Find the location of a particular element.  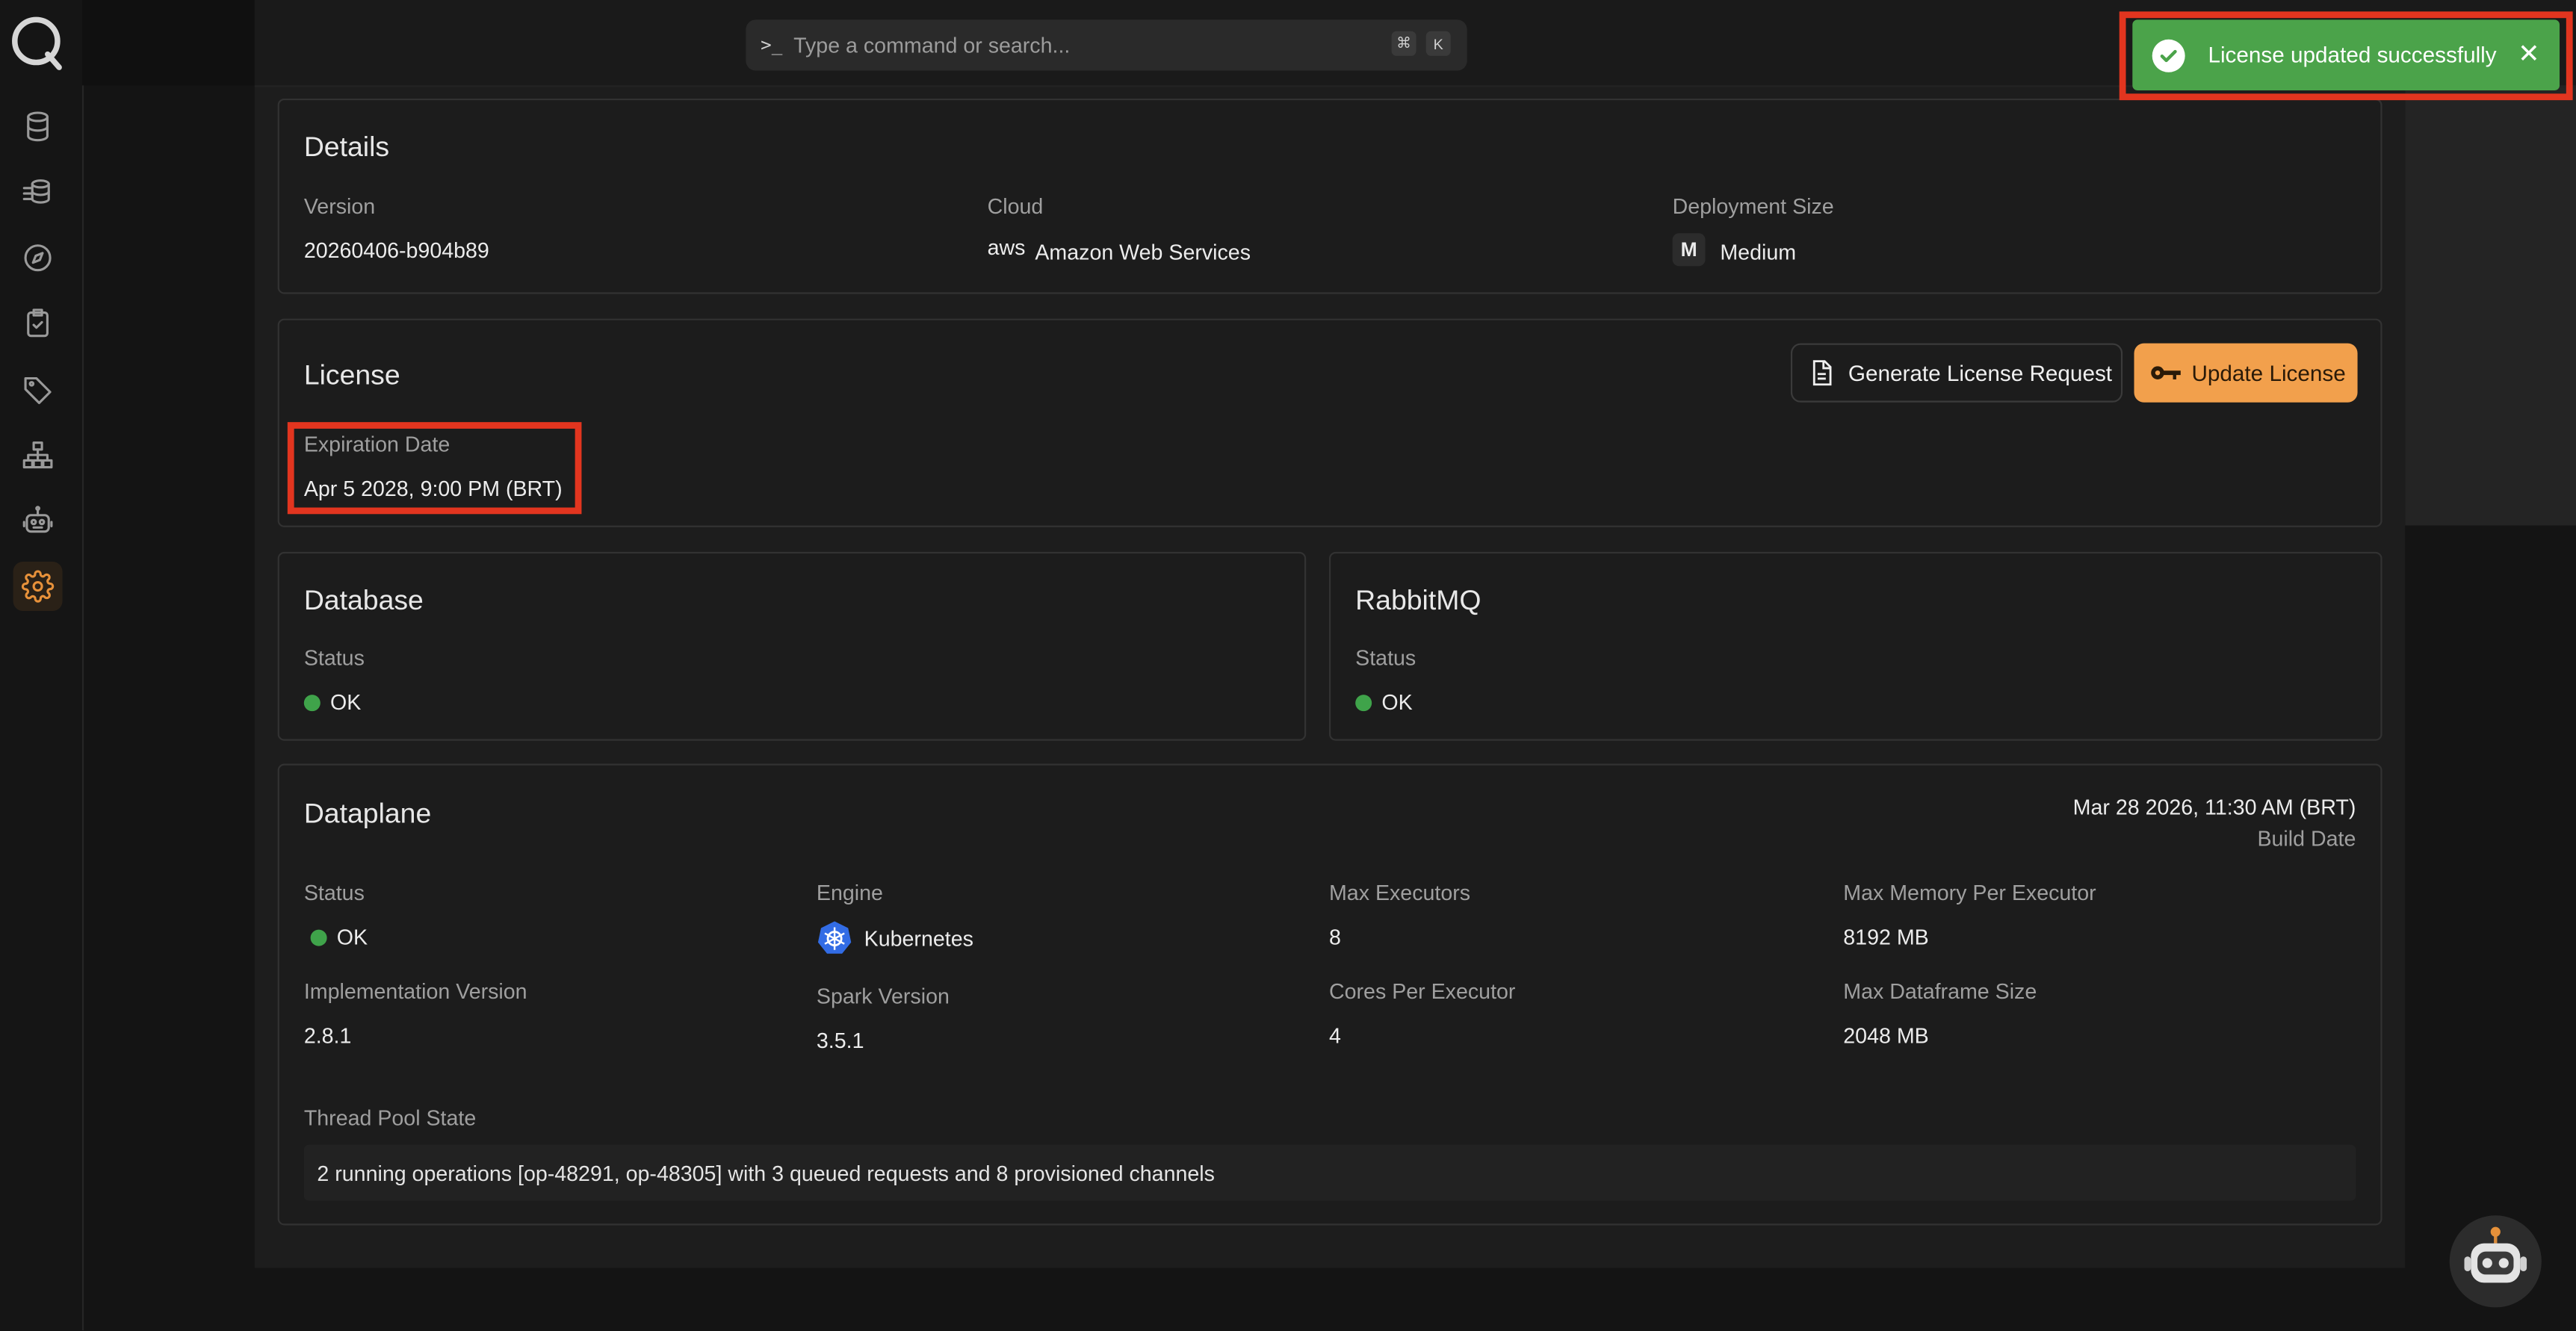

dataplane-title: Dataplane is located at coordinates (367, 814).